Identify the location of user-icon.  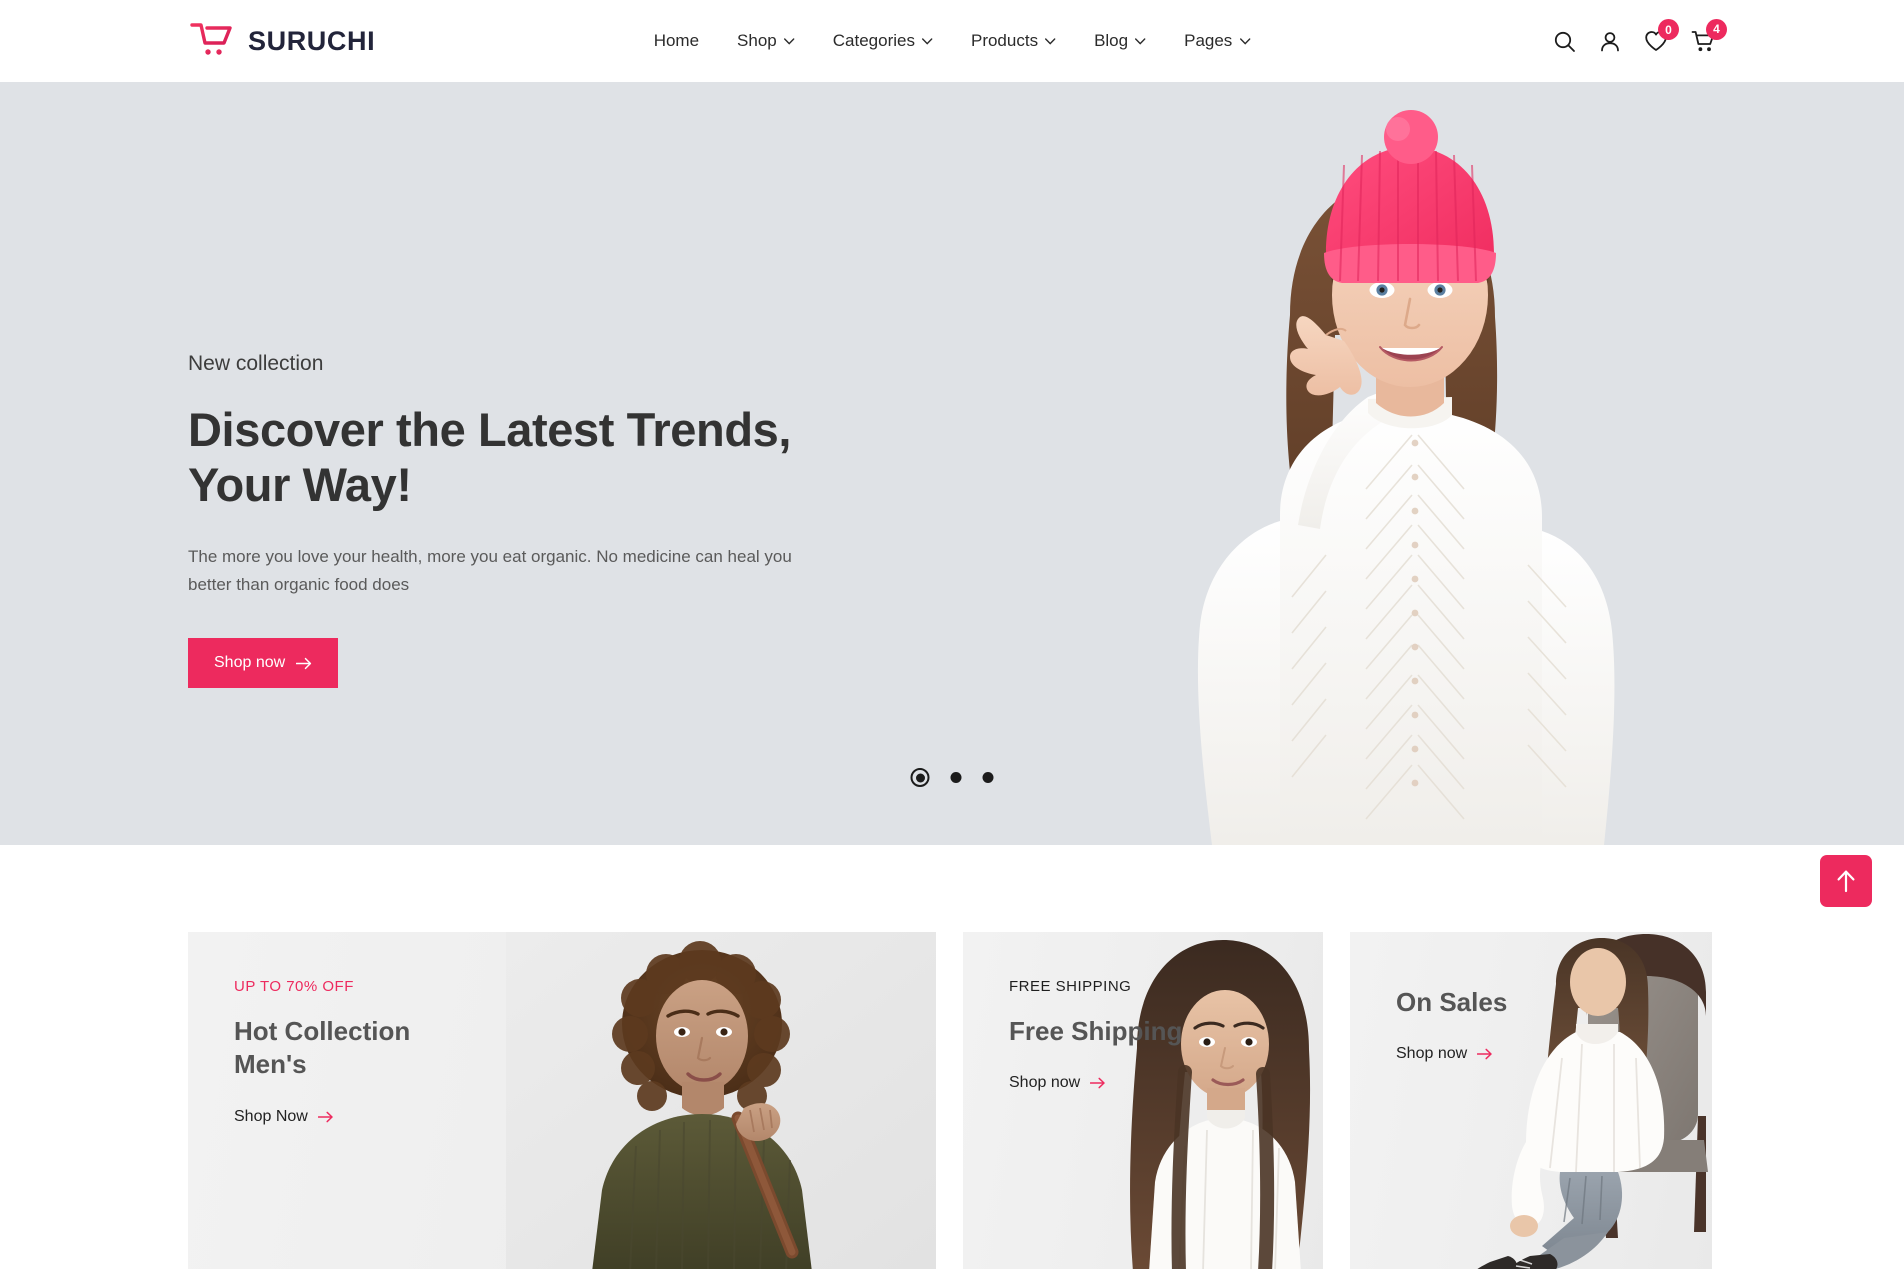
(1610, 41).